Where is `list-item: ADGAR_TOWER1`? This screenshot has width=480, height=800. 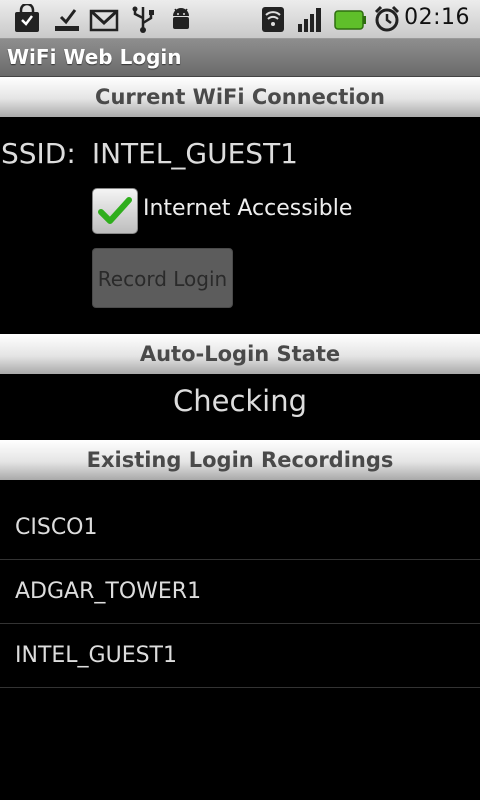
list-item: ADGAR_TOWER1 is located at coordinates (240, 592).